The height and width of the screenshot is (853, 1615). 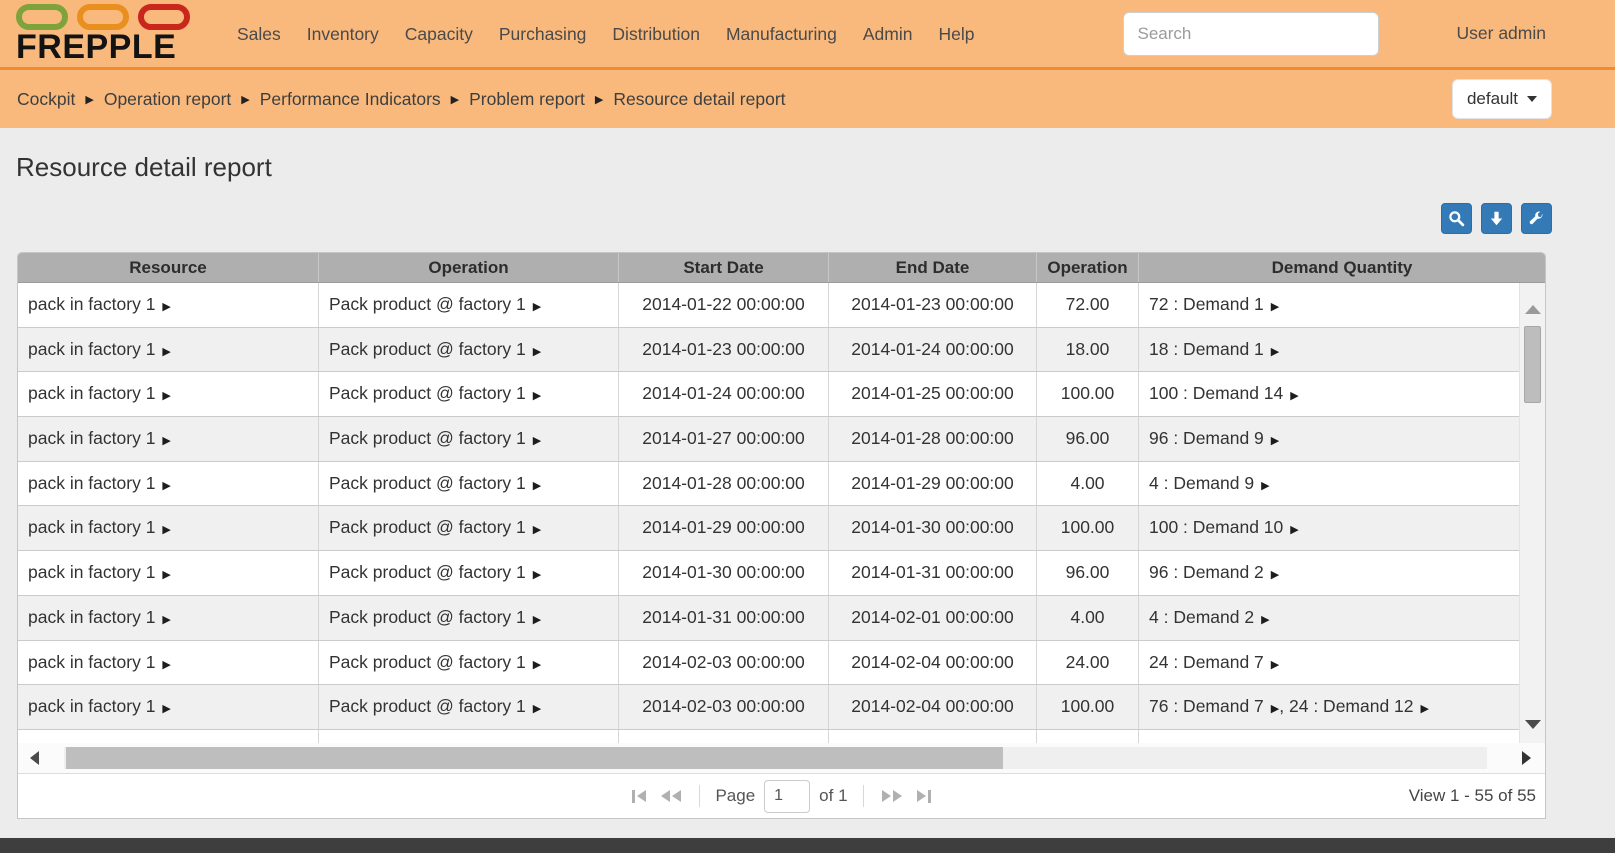 What do you see at coordinates (1501, 99) in the screenshot?
I see `view-selector-dropdown: default` at bounding box center [1501, 99].